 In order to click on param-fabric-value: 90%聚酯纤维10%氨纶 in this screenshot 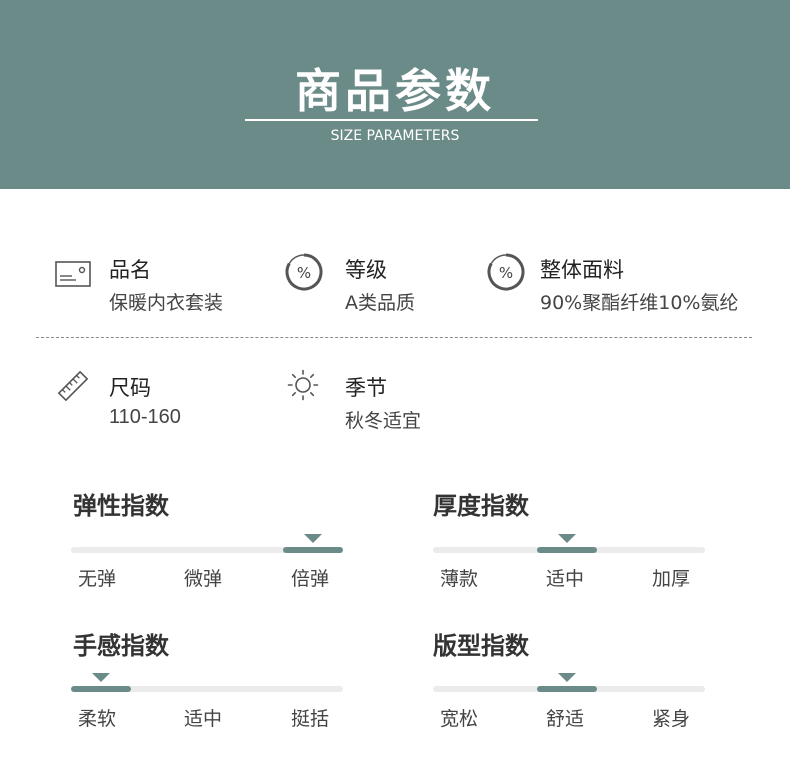, I will do `click(639, 303)`.